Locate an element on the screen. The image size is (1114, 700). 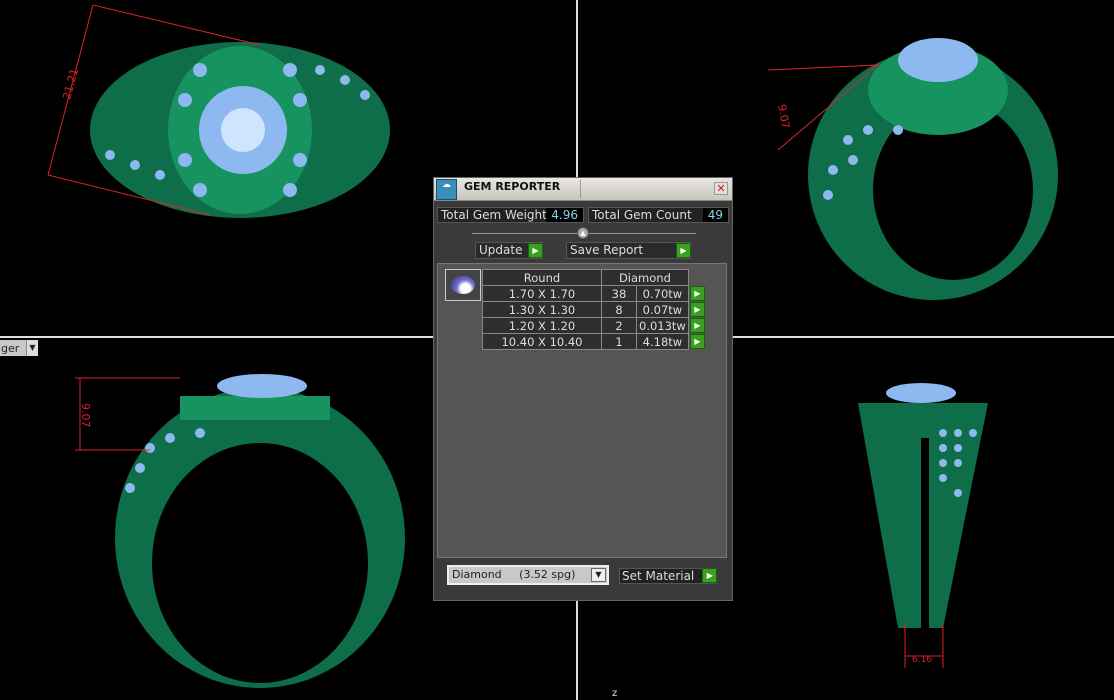
table-row: 1.70 X 1.70 38 0.70tw ▶ is located at coordinates (594, 293).